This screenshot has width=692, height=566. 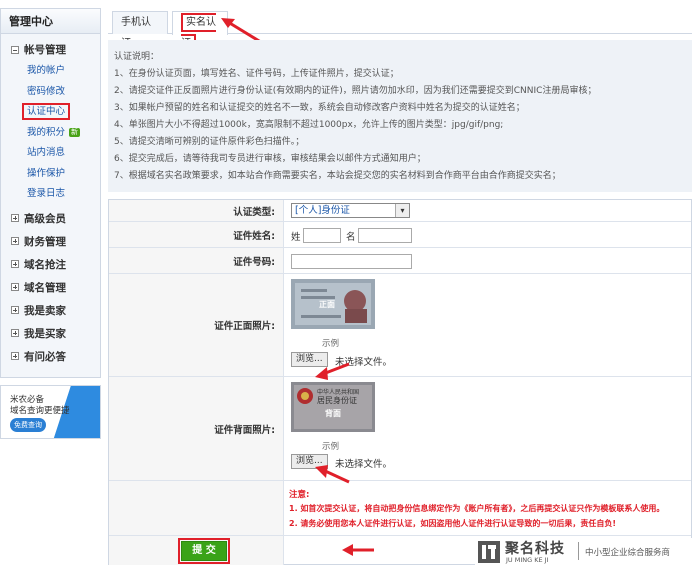 I want to click on brand-slogan: 中小型企业综合服务商, so click(x=628, y=553).